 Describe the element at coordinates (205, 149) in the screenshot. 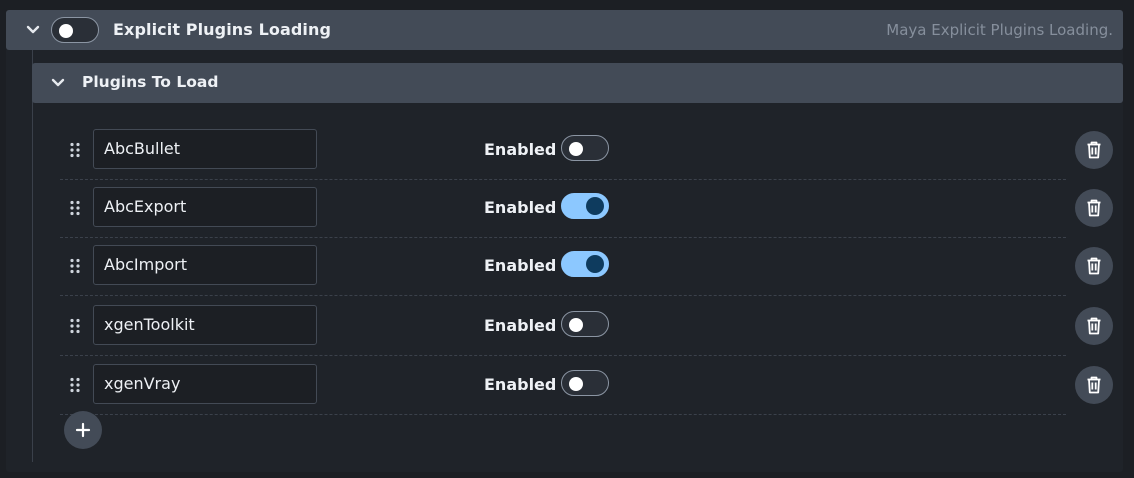

I see `plugin-name-input: AbcBullet` at that location.